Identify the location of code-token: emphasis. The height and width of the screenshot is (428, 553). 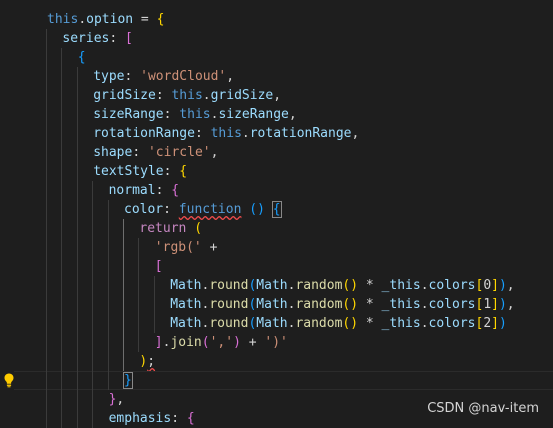
(140, 418).